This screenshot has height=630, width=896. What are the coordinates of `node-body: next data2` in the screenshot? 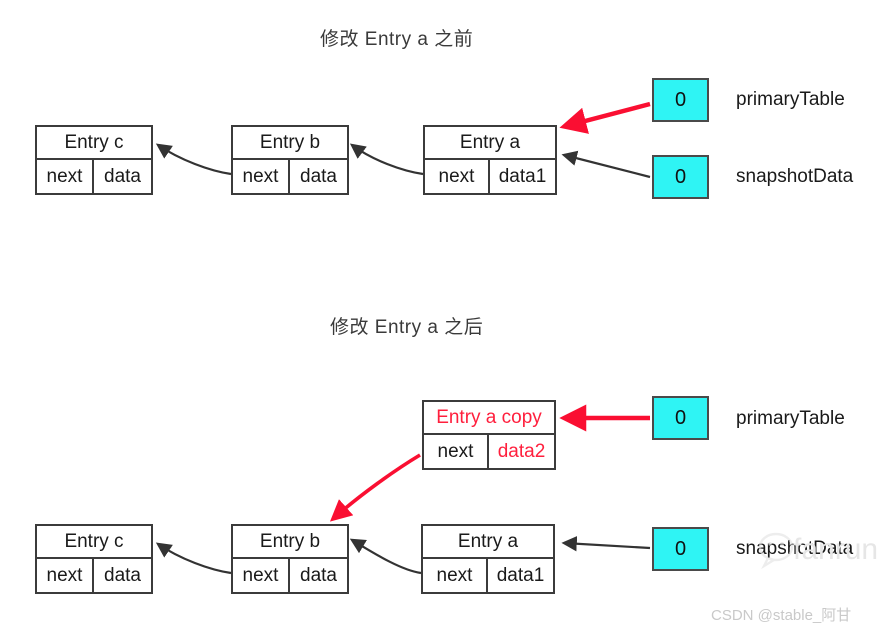 It's located at (489, 451).